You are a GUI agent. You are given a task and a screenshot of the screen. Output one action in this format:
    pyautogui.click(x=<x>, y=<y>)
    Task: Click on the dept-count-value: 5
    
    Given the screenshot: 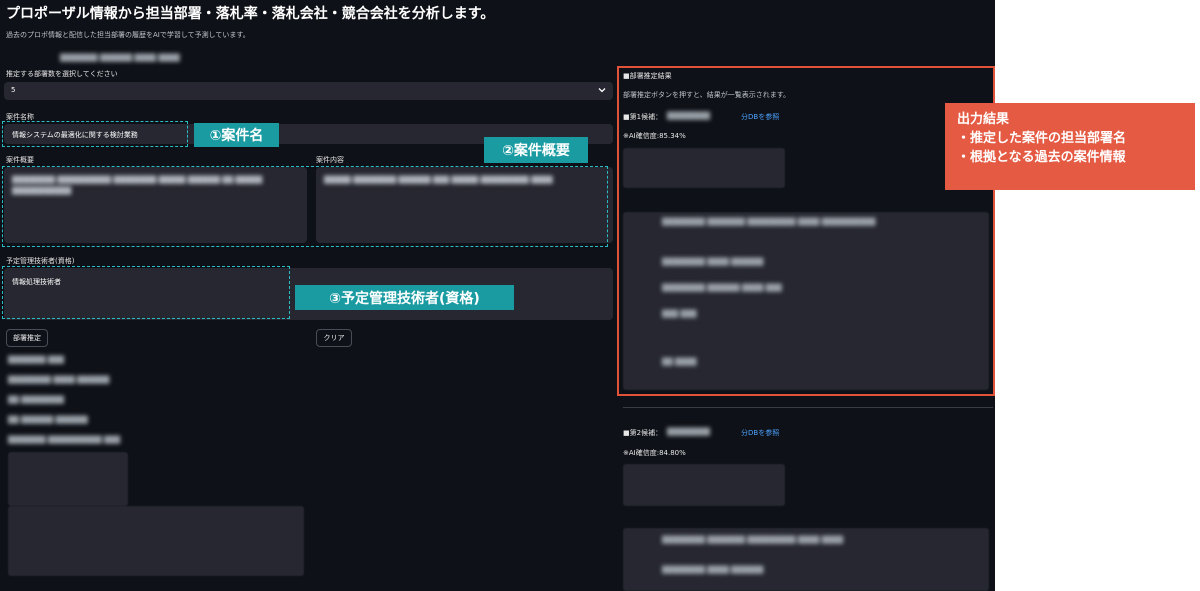 What is the action you would take?
    pyautogui.click(x=13, y=90)
    